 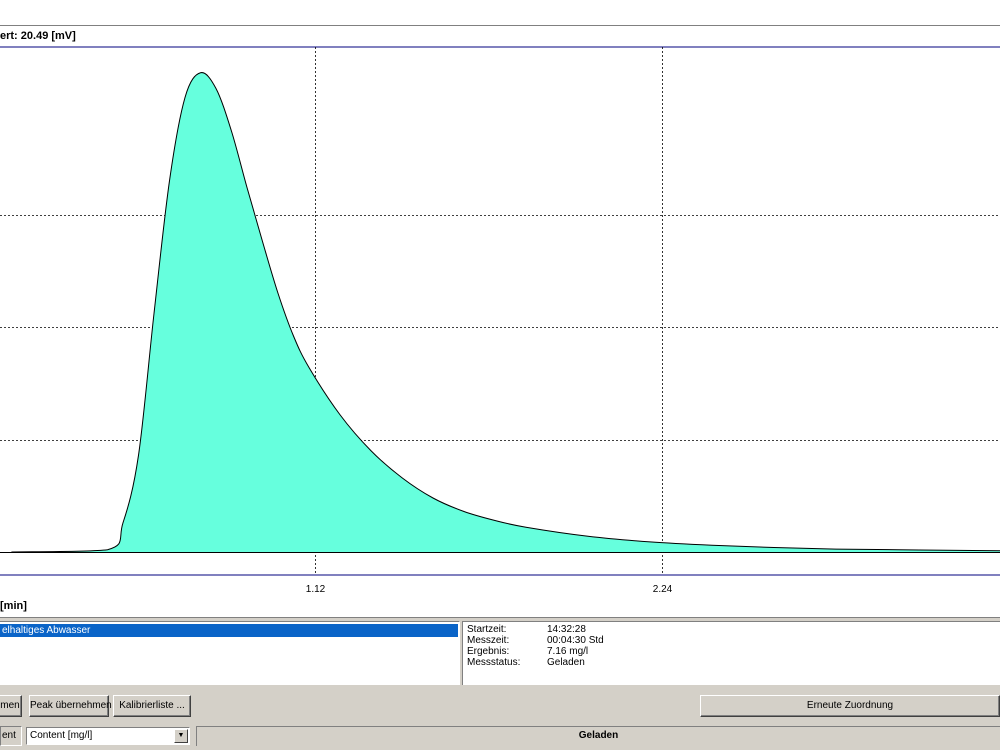 I want to click on x-axis-unit-label: [min], so click(x=13, y=606).